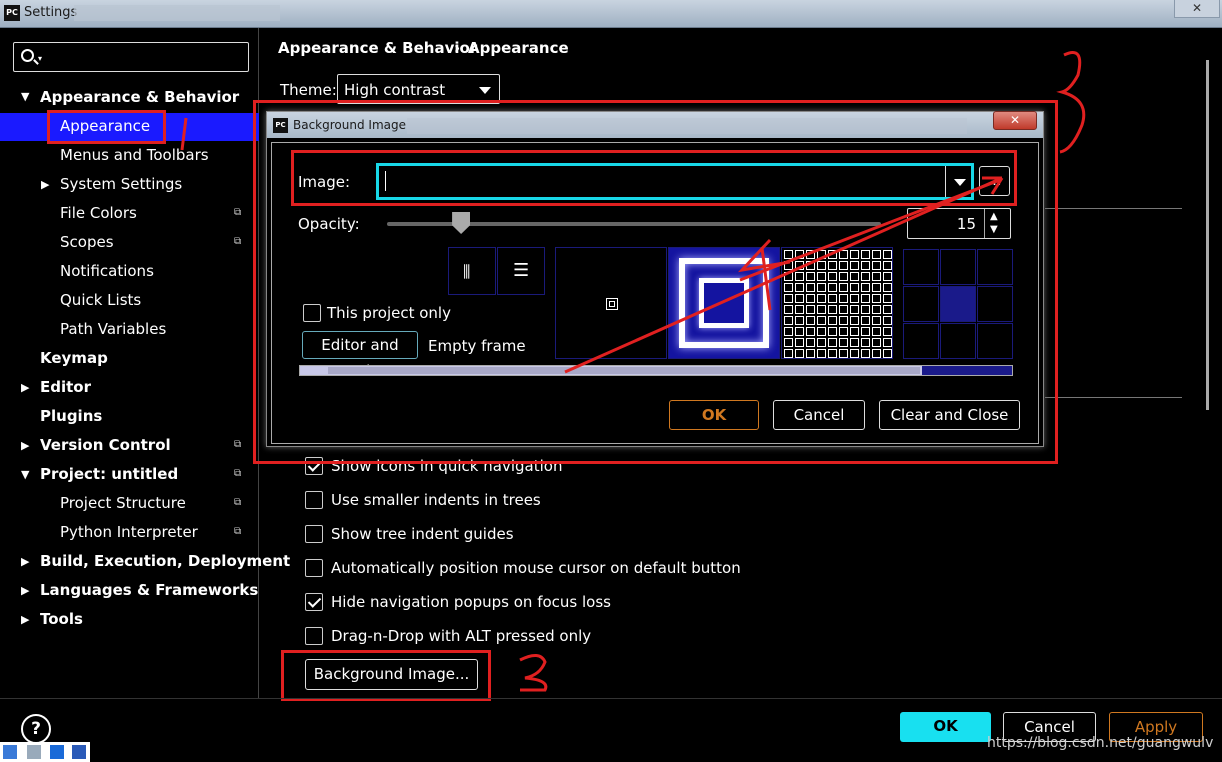  I want to click on footer-divider, so click(611, 698).